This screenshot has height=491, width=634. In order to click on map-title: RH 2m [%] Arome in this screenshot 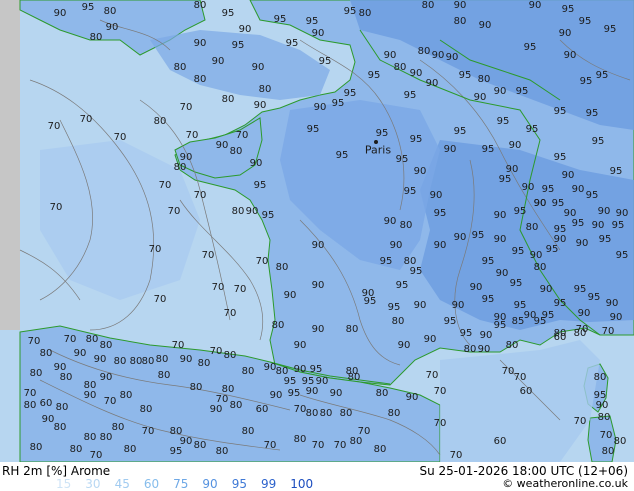, I will do `click(56, 471)`.